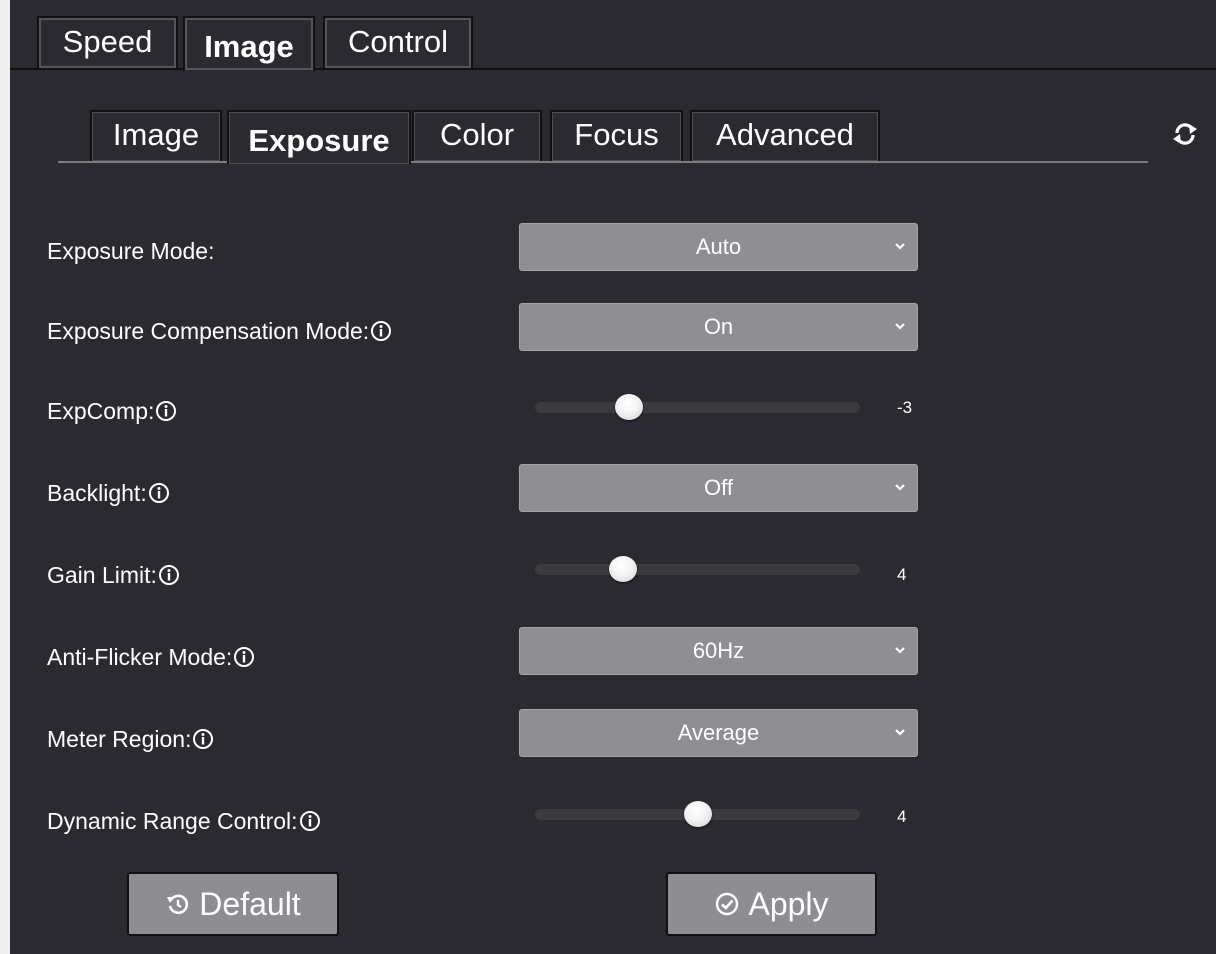  I want to click on exposure-compensation-mode-select: On, so click(718, 327).